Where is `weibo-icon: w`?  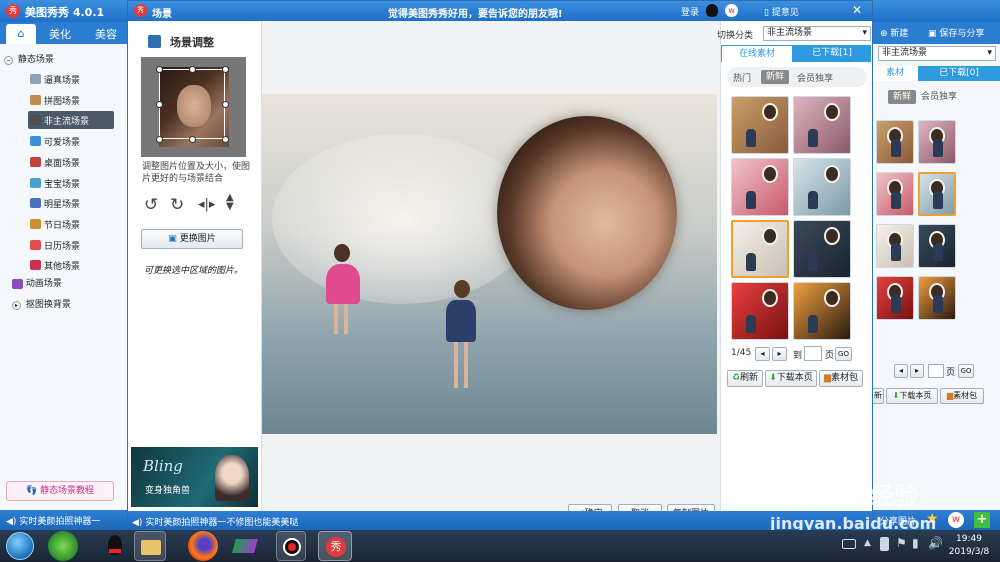
weibo-icon: w is located at coordinates (956, 520).